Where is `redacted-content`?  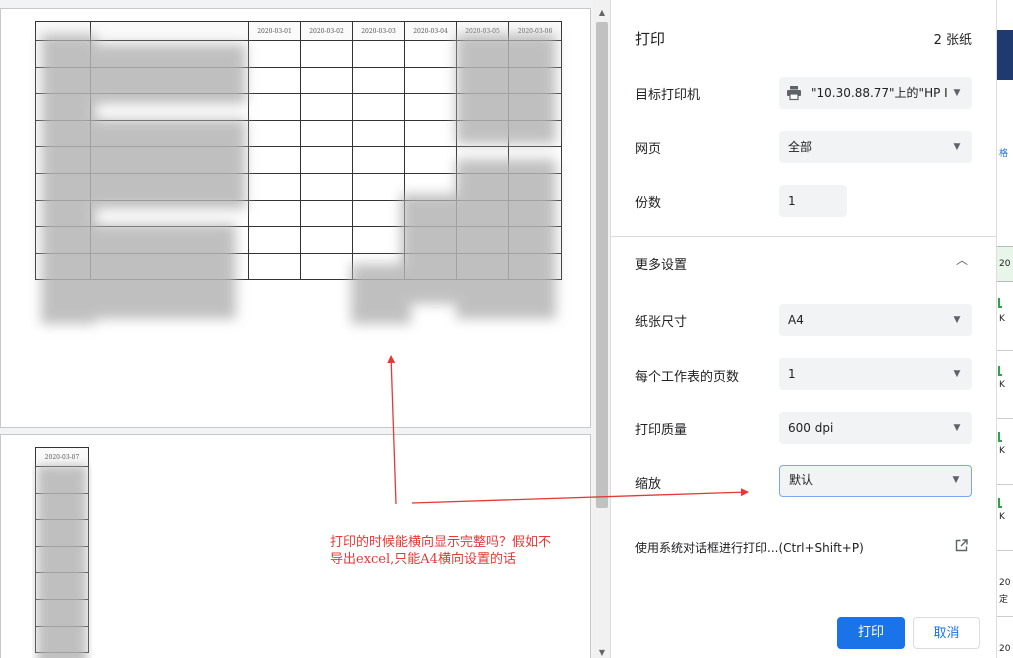
redacted-content is located at coordinates (62, 561).